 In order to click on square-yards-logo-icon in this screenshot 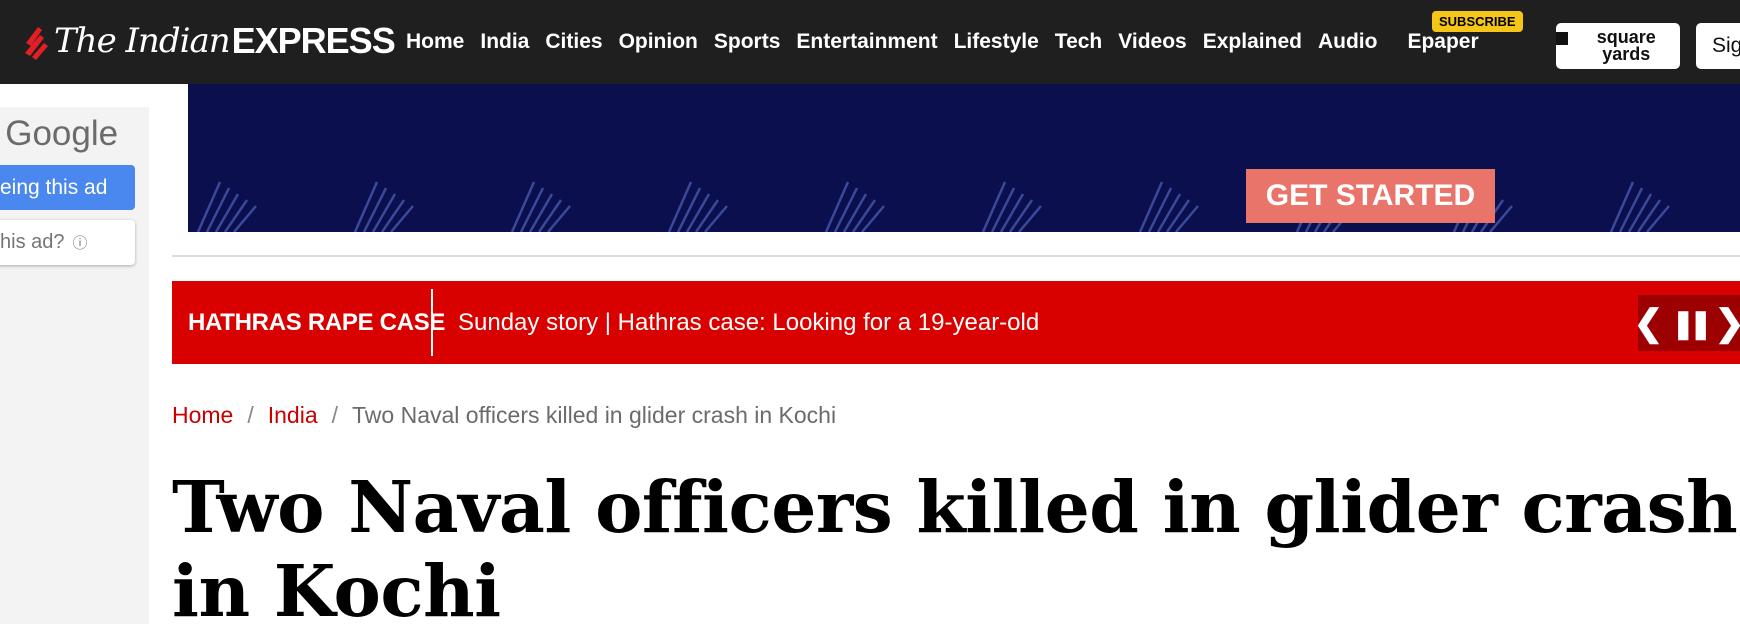, I will do `click(1562, 38)`.